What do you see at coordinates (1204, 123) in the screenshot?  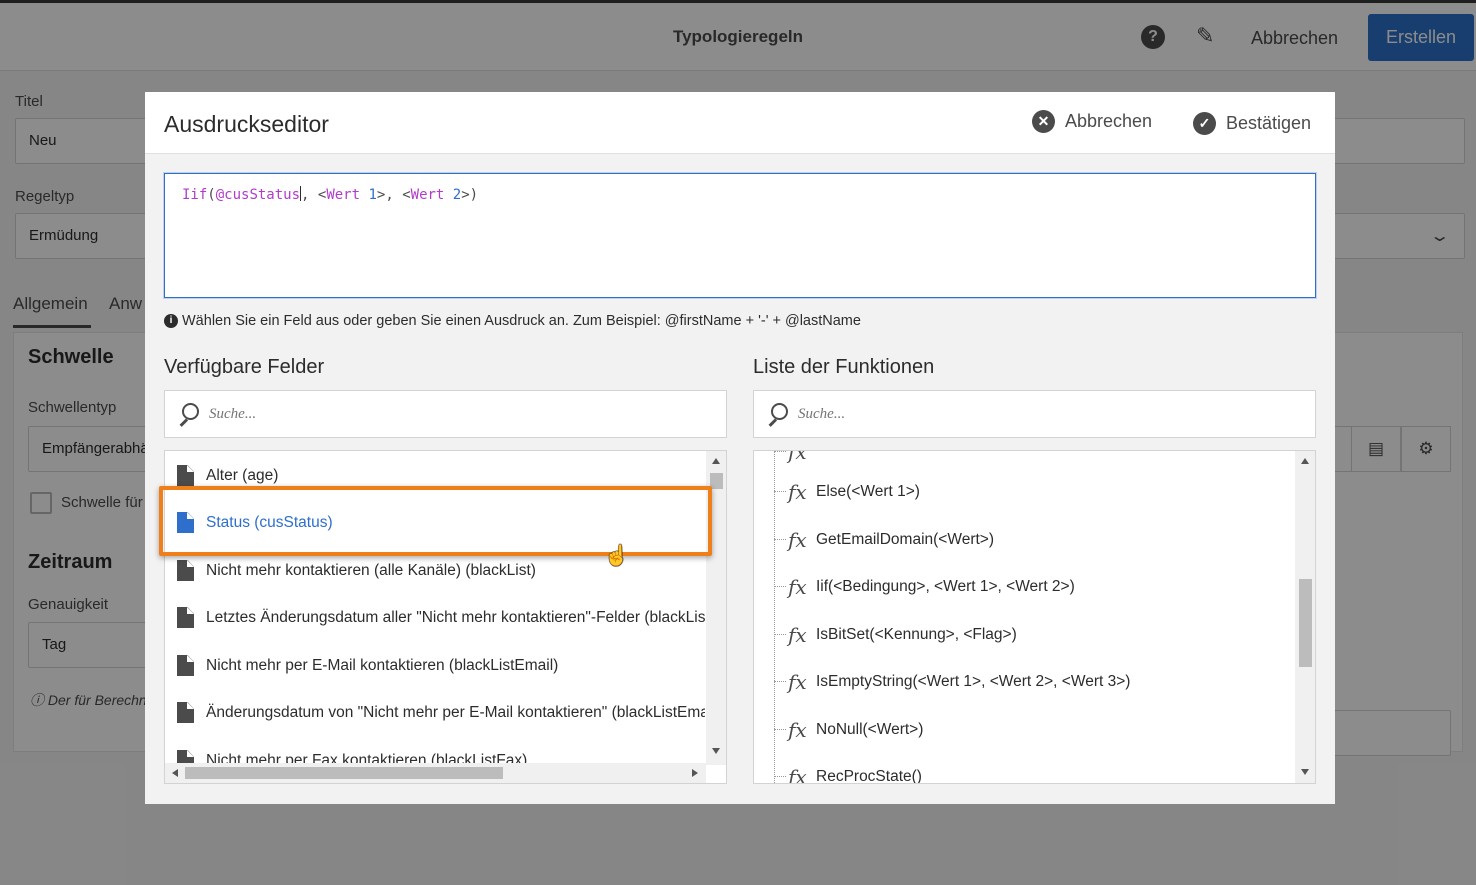 I see `check-circle-icon: ✓` at bounding box center [1204, 123].